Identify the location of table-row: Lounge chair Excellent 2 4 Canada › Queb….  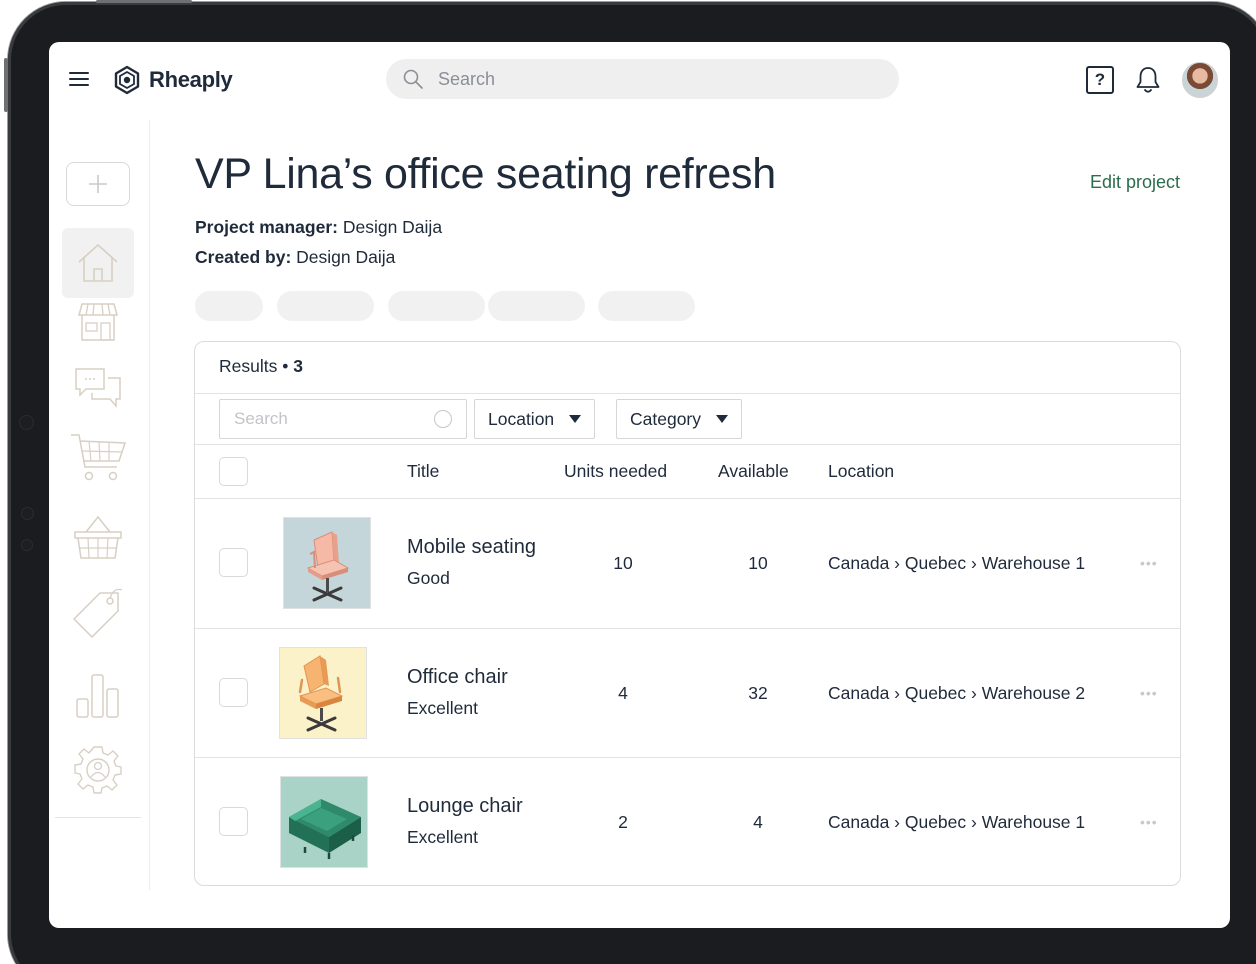
(687, 822).